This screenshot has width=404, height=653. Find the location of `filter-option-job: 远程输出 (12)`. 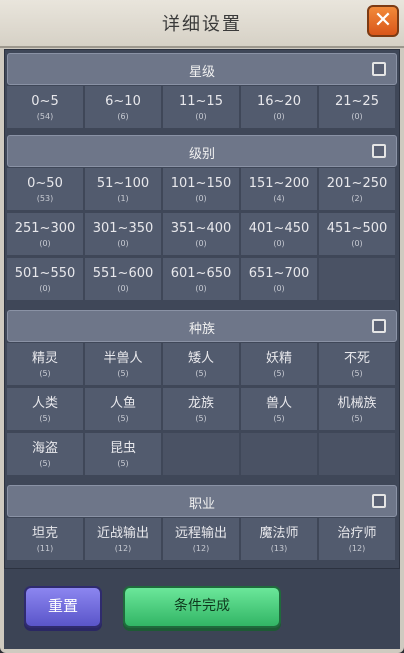

filter-option-job: 远程输出 (12) is located at coordinates (201, 539).